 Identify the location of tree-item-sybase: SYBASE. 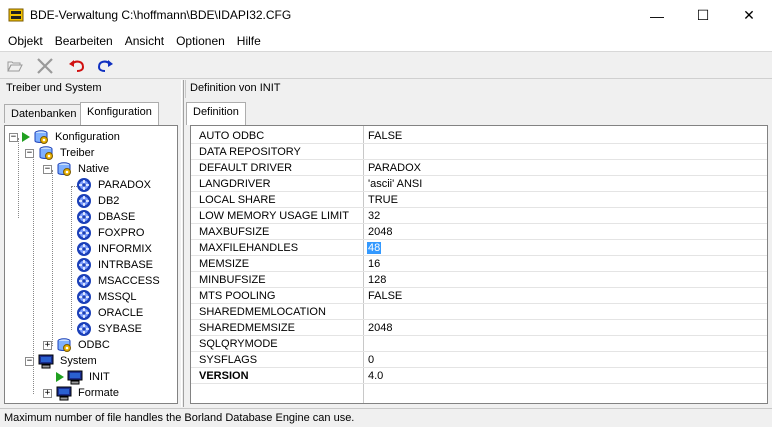
(103, 329).